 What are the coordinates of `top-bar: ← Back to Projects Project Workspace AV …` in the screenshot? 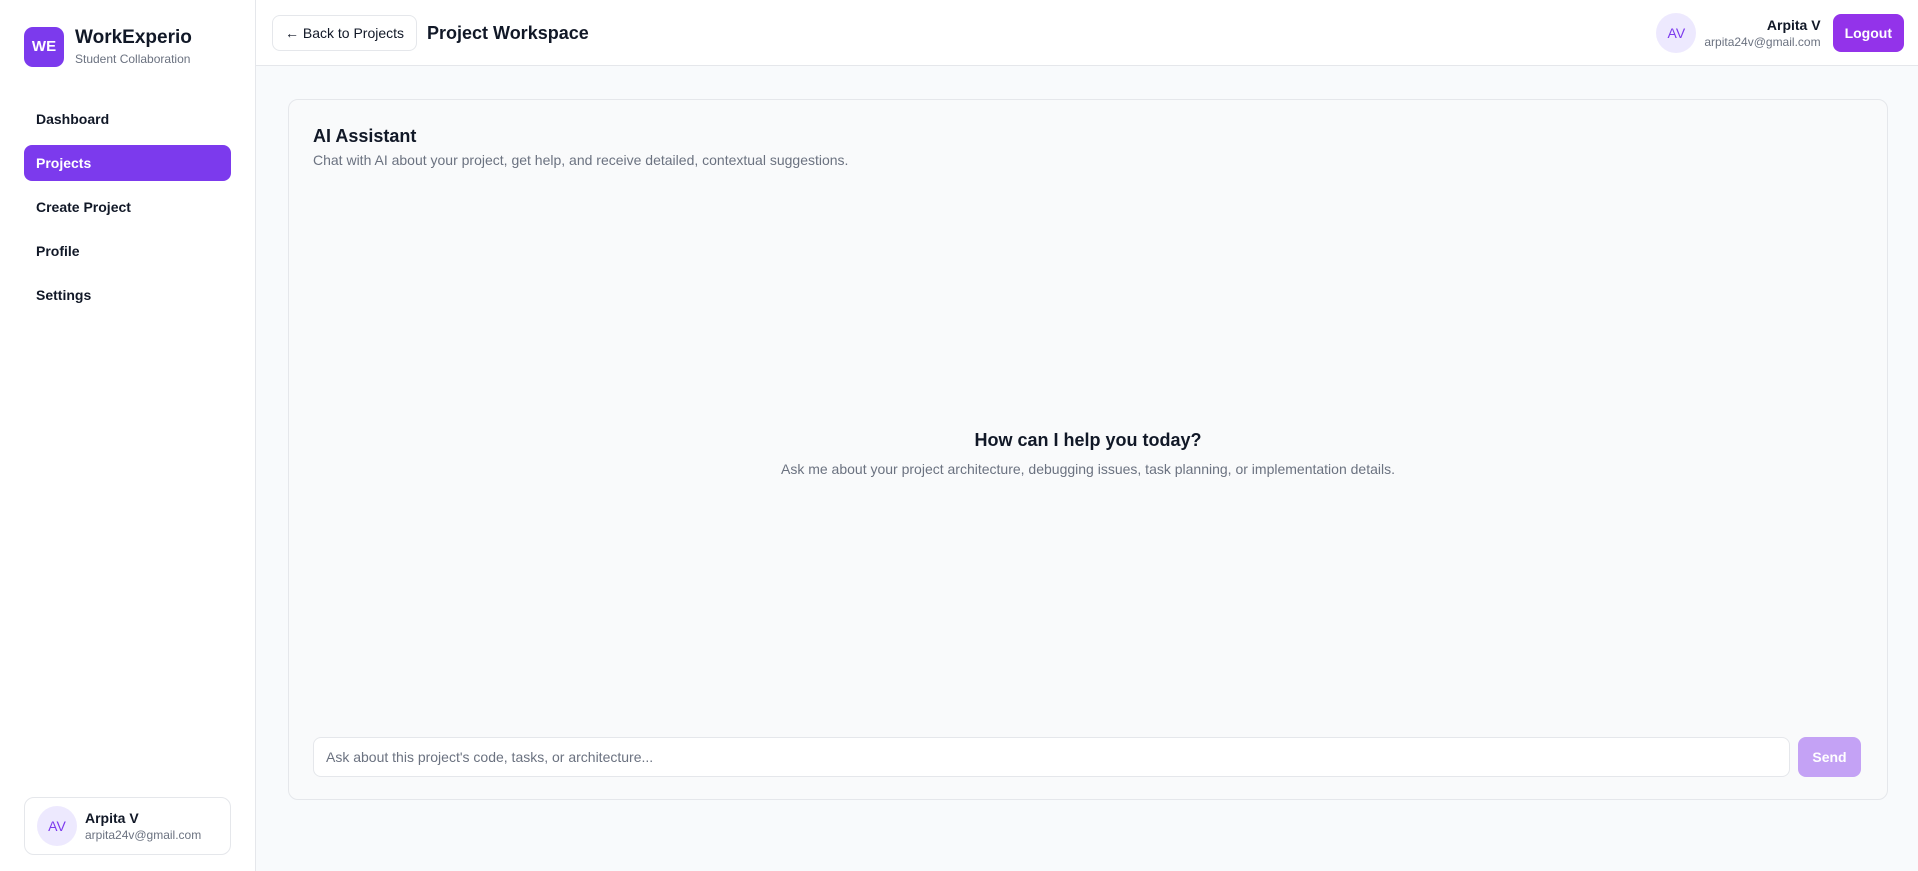 It's located at (1087, 33).